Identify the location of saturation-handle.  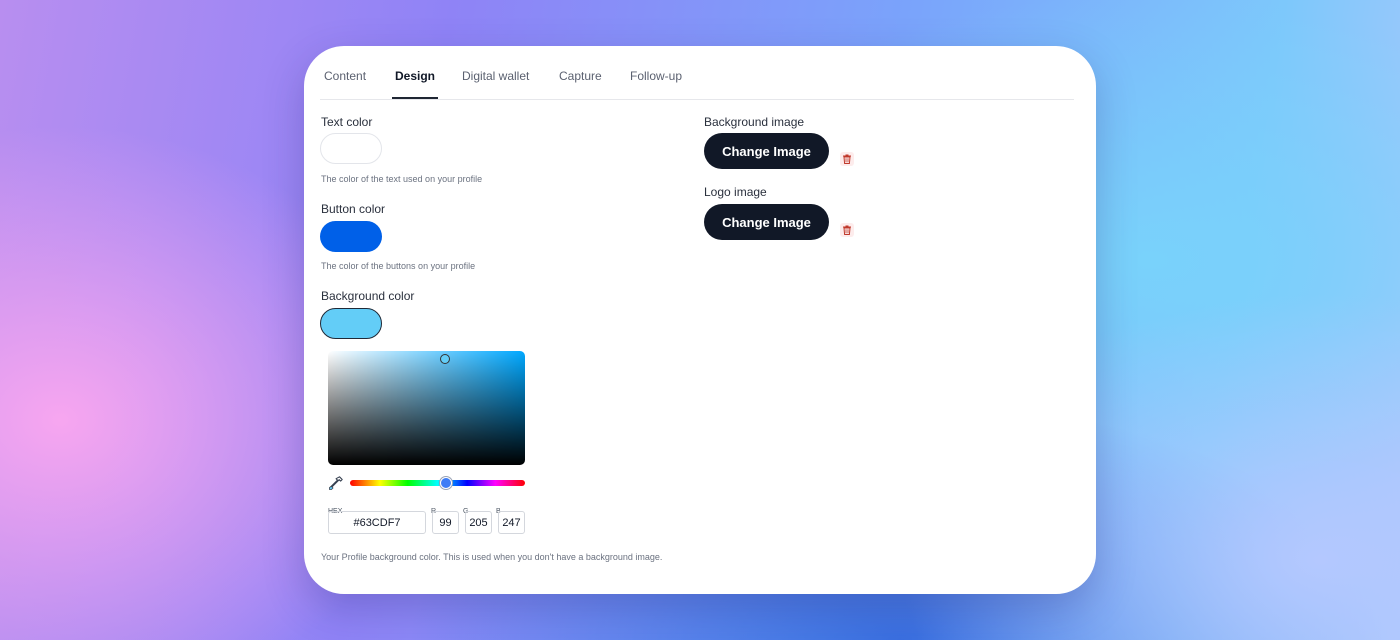
(445, 359).